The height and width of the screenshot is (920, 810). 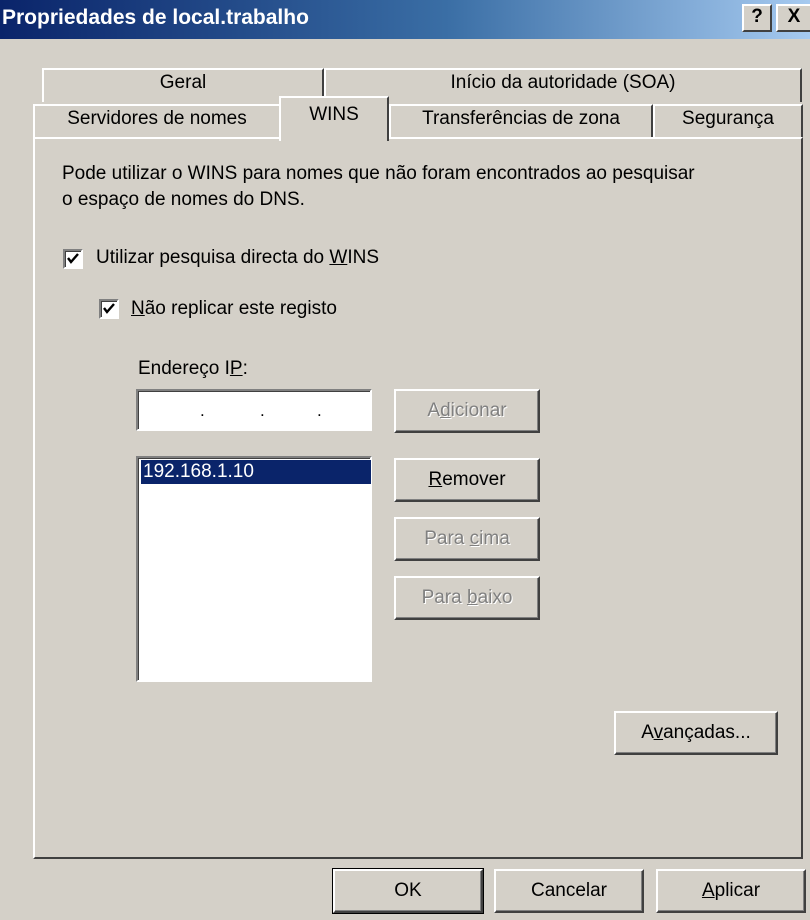 What do you see at coordinates (467, 598) in the screenshot?
I see `move-down-button: Para baixo` at bounding box center [467, 598].